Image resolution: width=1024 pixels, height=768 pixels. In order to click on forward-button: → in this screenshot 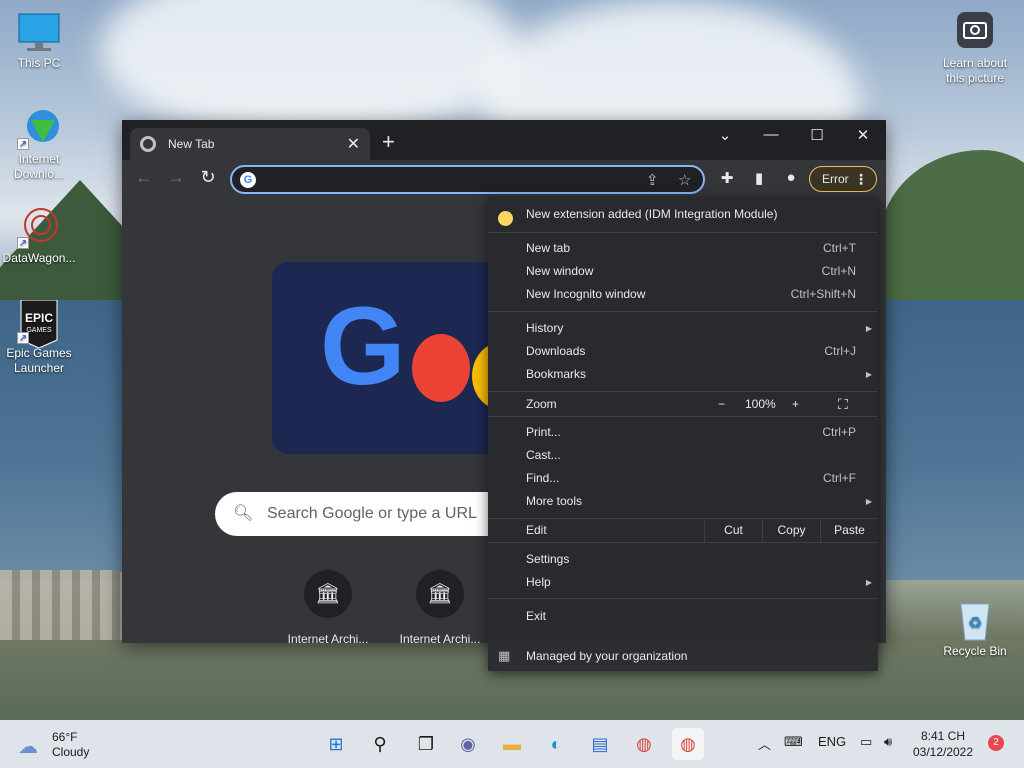, I will do `click(176, 177)`.